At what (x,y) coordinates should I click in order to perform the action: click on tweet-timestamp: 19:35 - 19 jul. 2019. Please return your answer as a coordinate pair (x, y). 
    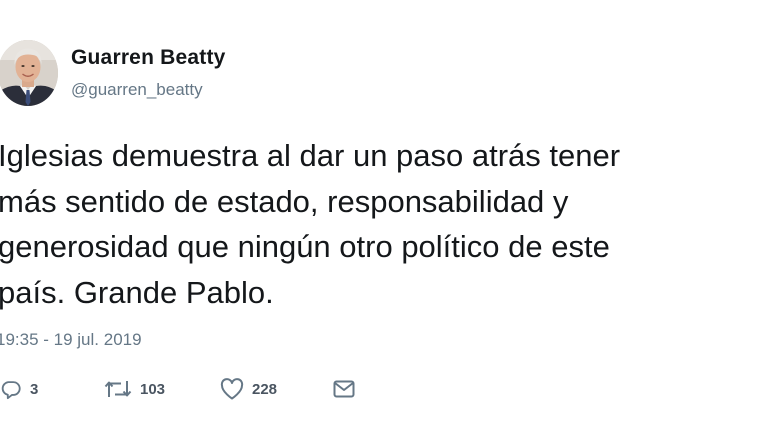
    Looking at the image, I should click on (71, 340).